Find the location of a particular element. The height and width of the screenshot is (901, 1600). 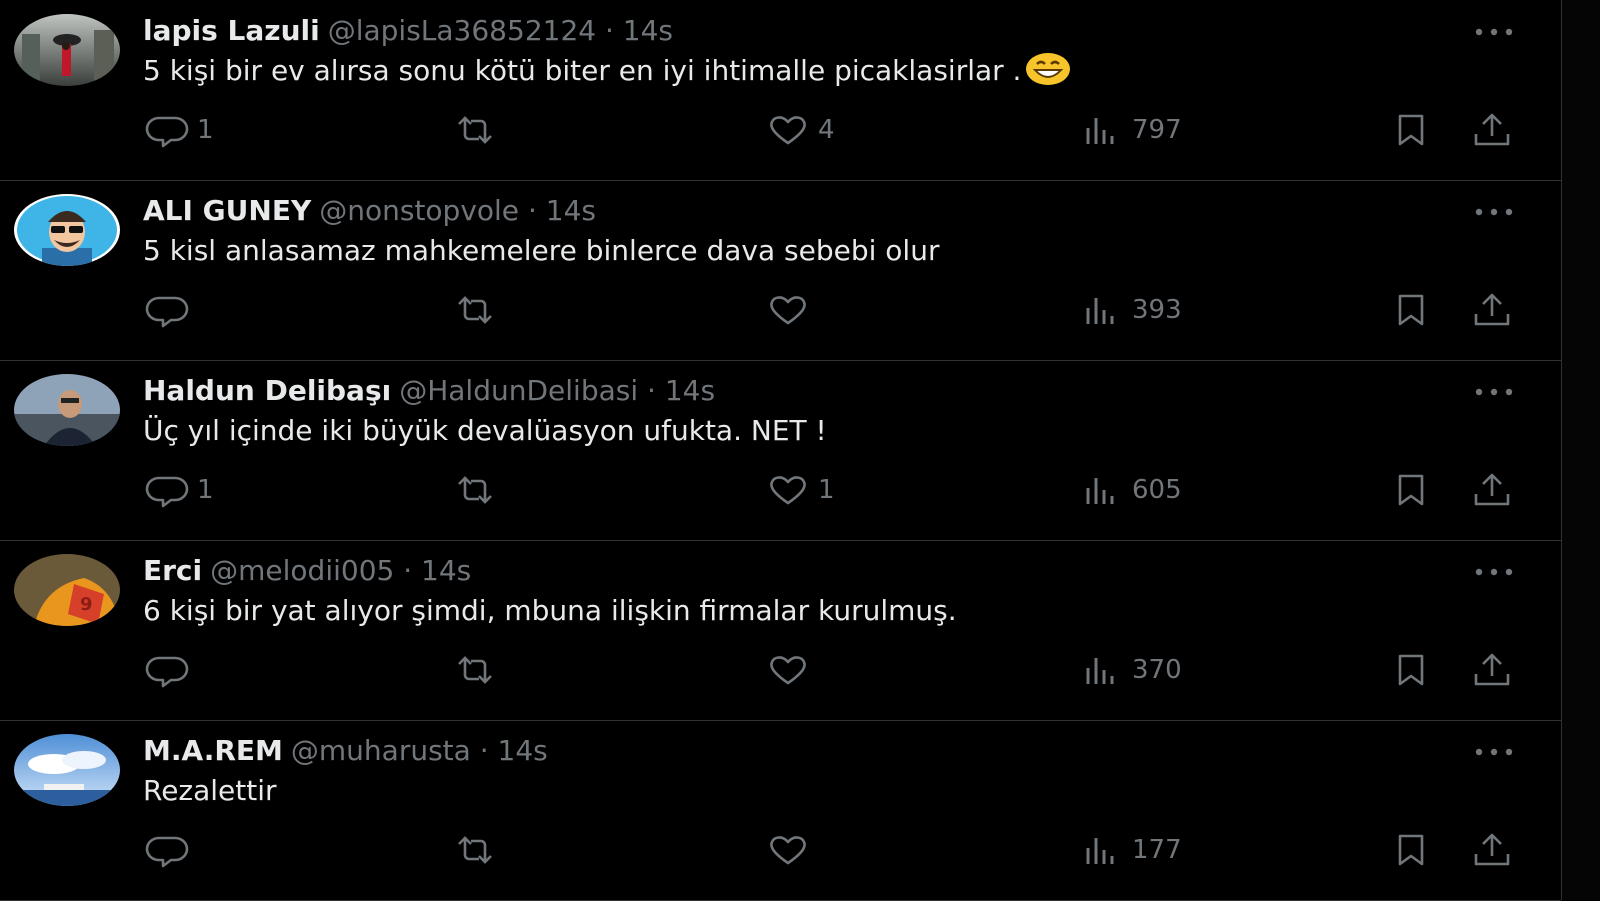

author-name: Erci is located at coordinates (172, 570).